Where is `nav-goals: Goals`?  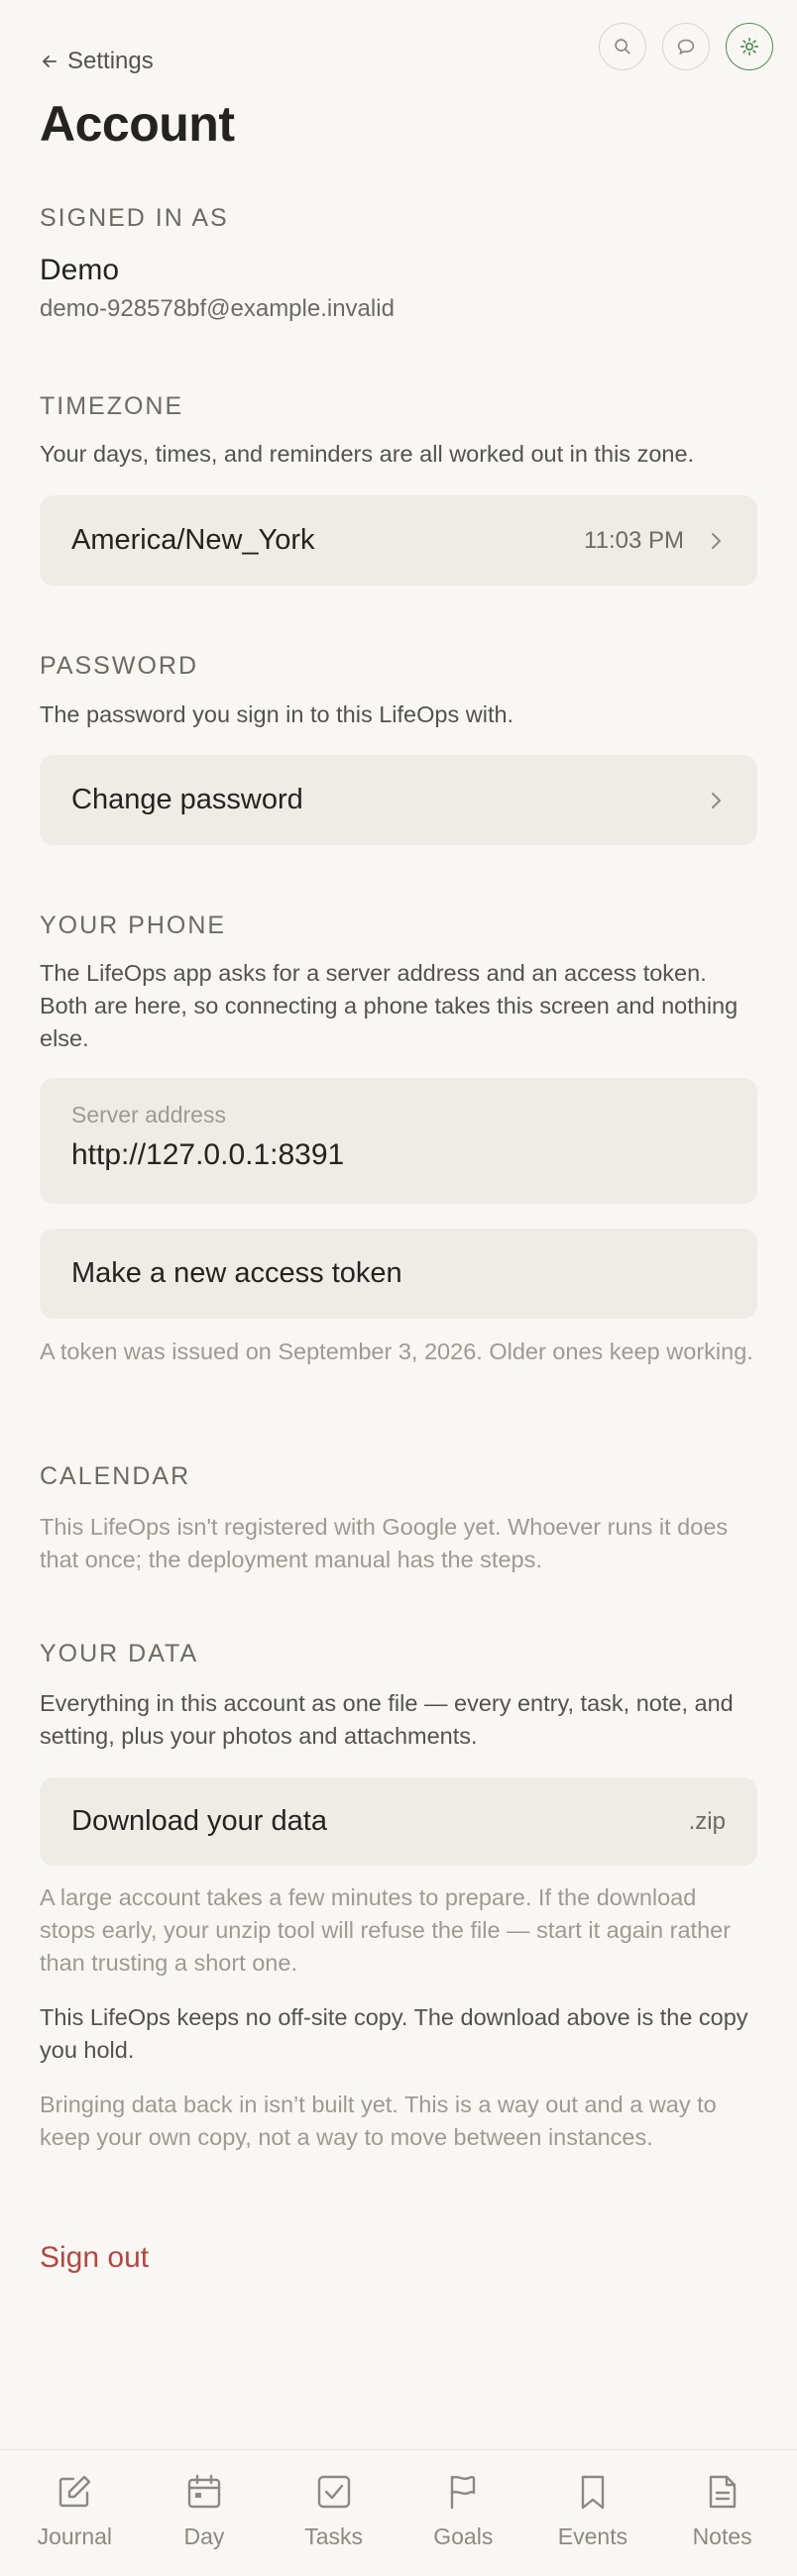
nav-goals: Goals is located at coordinates (462, 2513).